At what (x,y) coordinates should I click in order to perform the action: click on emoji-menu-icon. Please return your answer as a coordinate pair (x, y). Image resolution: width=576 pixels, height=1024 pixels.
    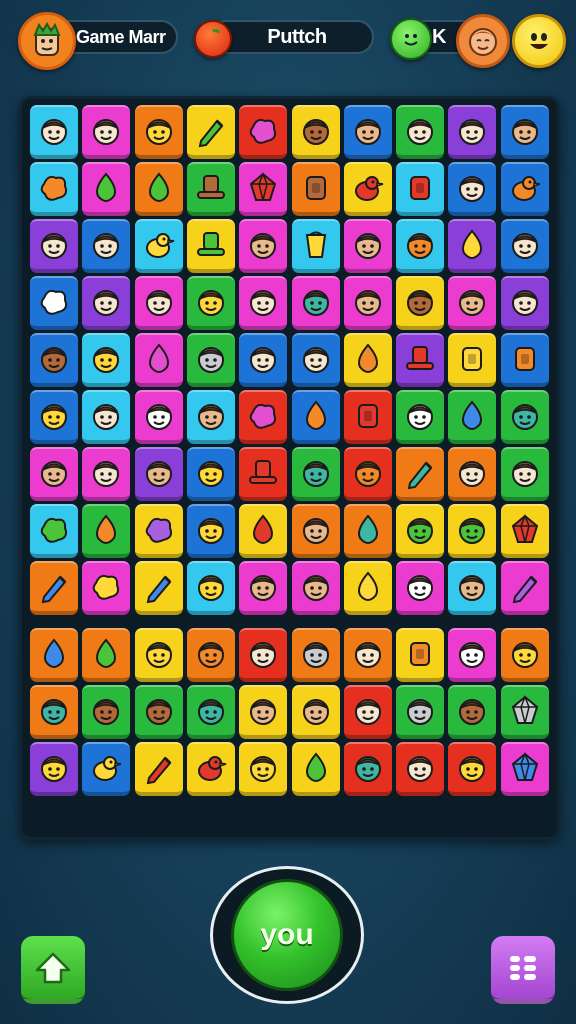
    Looking at the image, I should click on (539, 41).